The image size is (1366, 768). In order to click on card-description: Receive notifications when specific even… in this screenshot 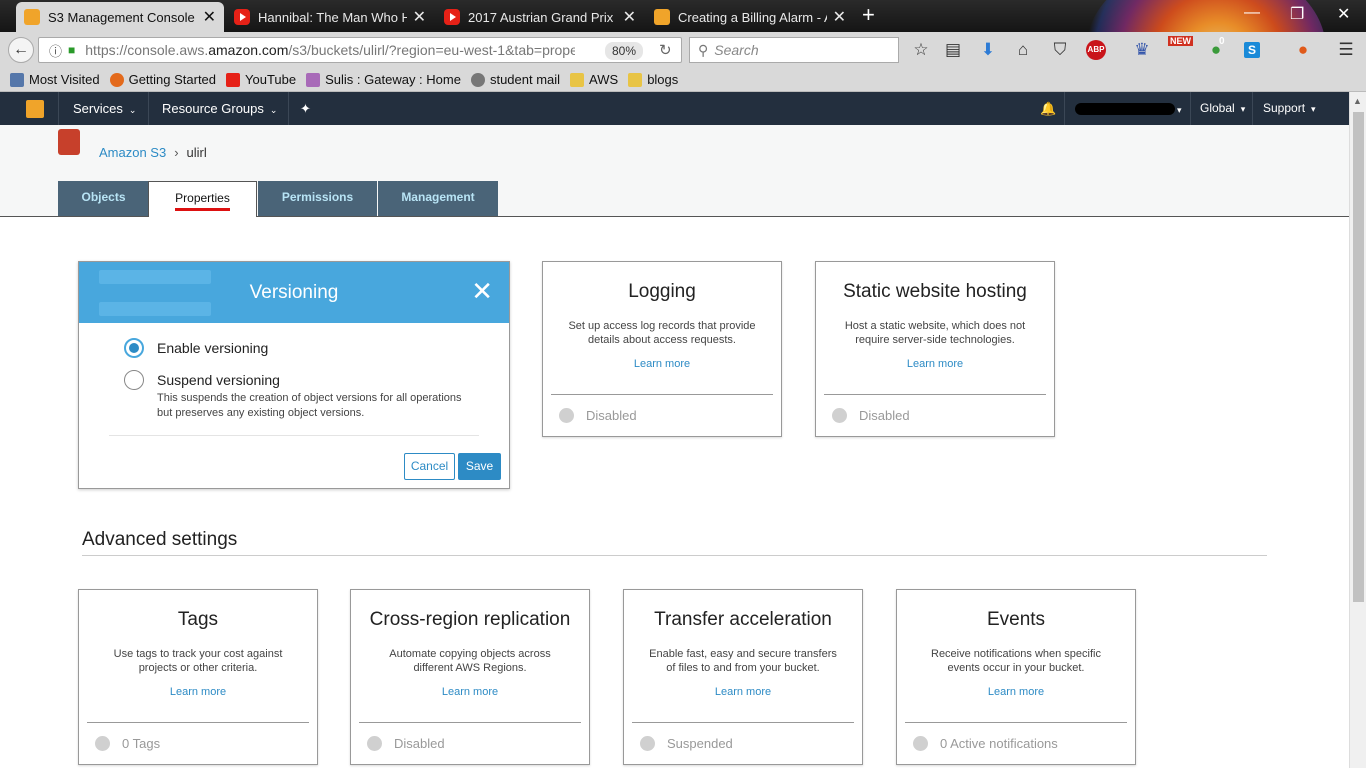, I will do `click(1016, 661)`.